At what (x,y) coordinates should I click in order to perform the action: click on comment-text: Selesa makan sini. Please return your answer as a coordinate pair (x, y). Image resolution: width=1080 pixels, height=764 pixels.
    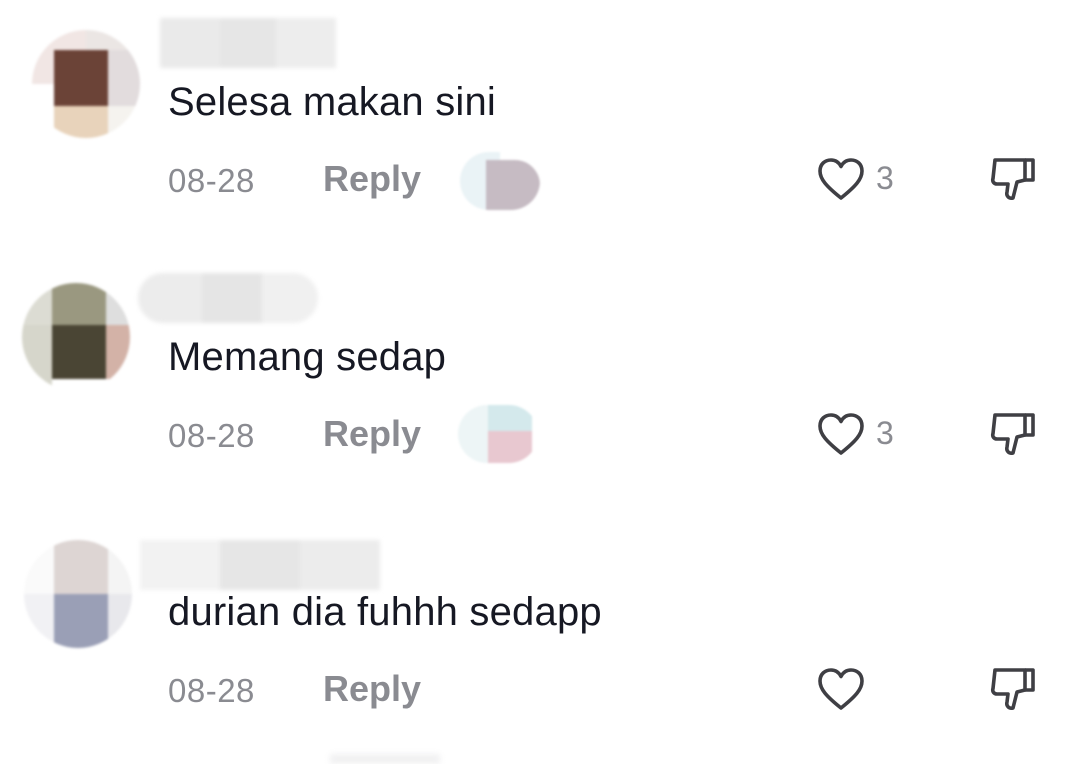
    Looking at the image, I should click on (332, 102).